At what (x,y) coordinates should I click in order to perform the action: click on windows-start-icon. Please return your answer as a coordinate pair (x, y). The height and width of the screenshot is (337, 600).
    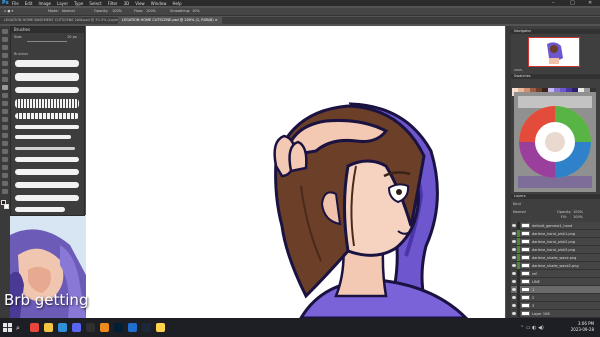
    Looking at the image, I should click on (7, 327).